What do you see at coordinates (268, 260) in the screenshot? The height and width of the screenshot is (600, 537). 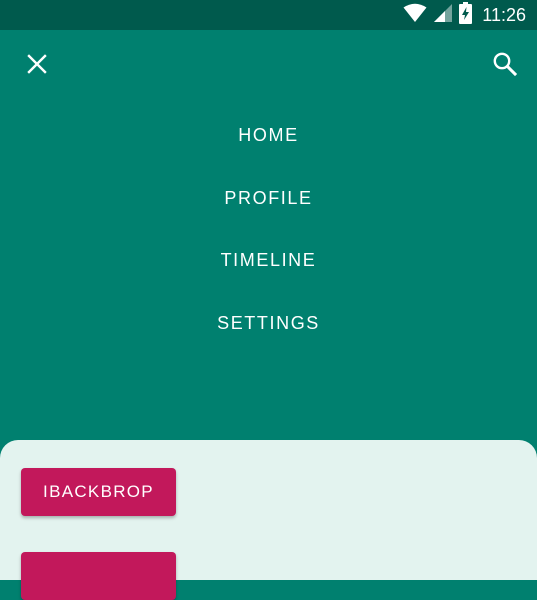 I see `nav-item-timeline: TIMELINE` at bounding box center [268, 260].